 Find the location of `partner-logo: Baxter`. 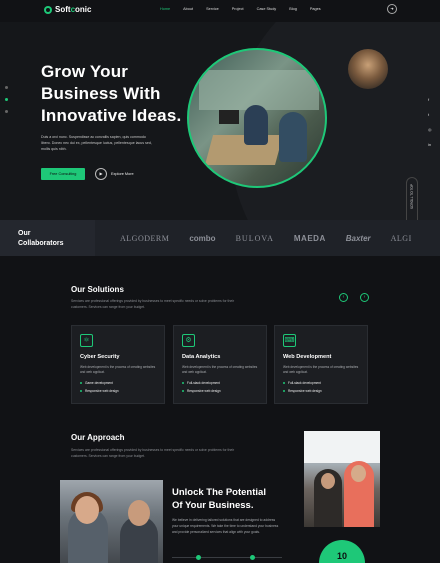

partner-logo: Baxter is located at coordinates (358, 238).